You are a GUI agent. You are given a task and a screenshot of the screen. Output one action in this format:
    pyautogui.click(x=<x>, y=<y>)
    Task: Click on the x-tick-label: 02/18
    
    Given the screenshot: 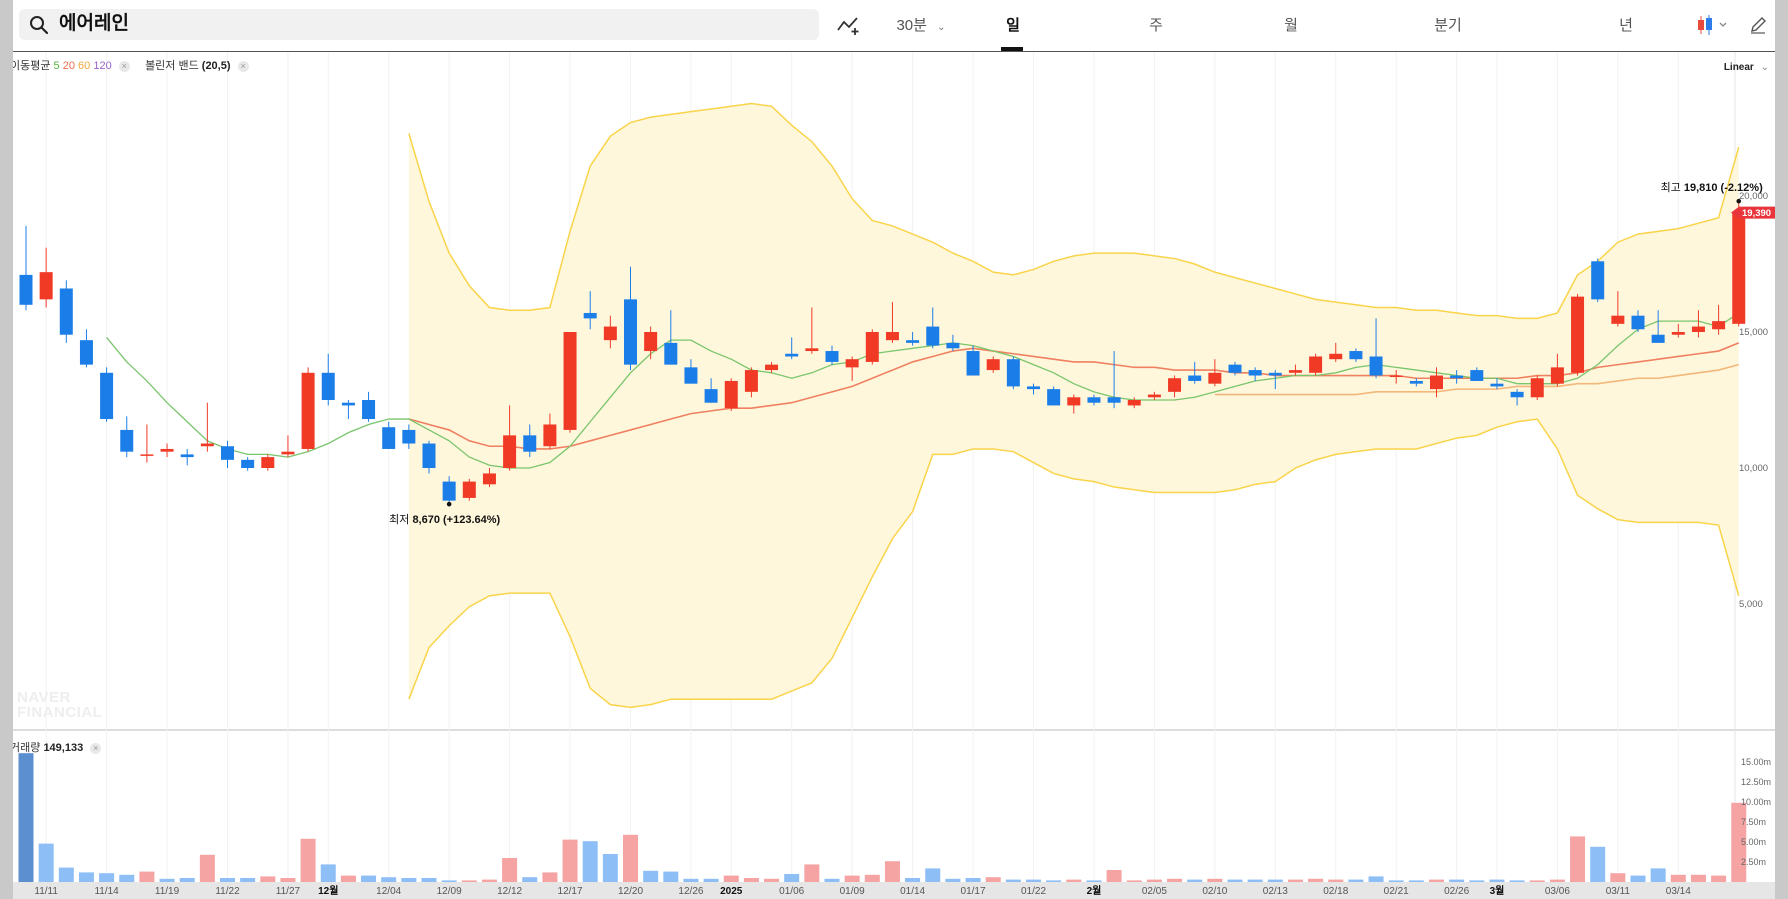 What is the action you would take?
    pyautogui.click(x=1335, y=891)
    